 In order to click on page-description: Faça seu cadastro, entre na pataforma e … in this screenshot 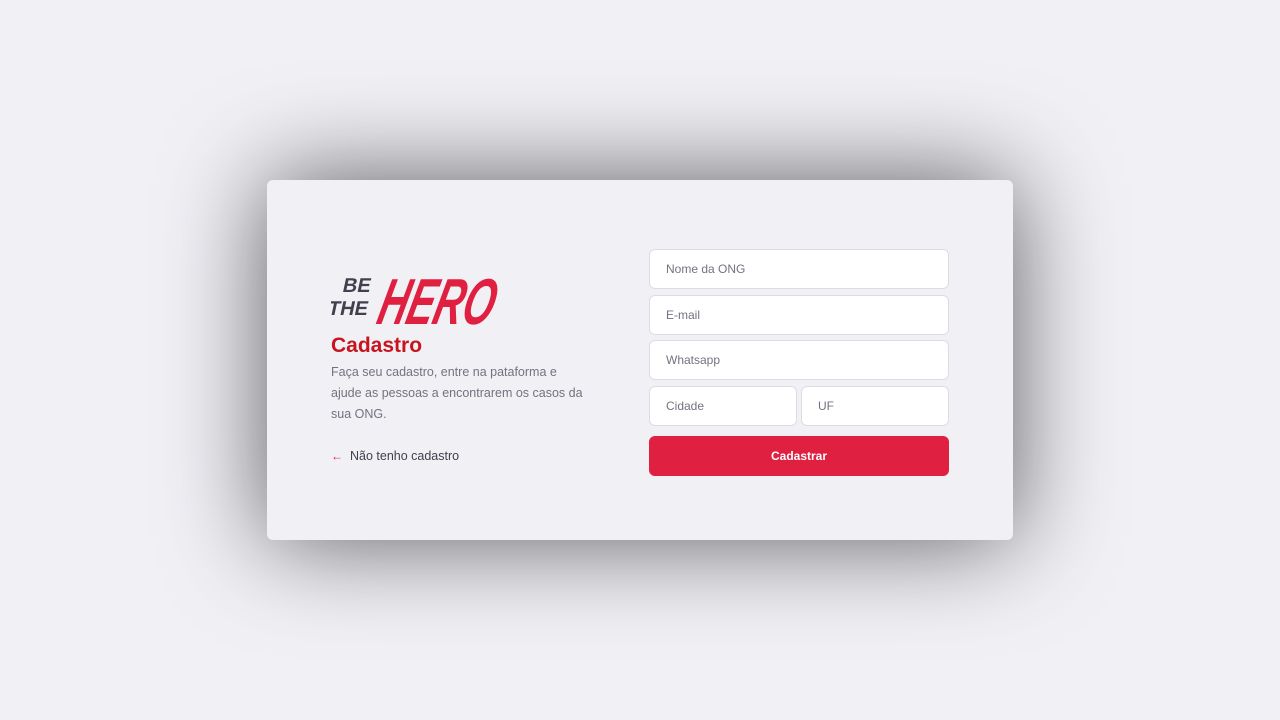, I will do `click(457, 393)`.